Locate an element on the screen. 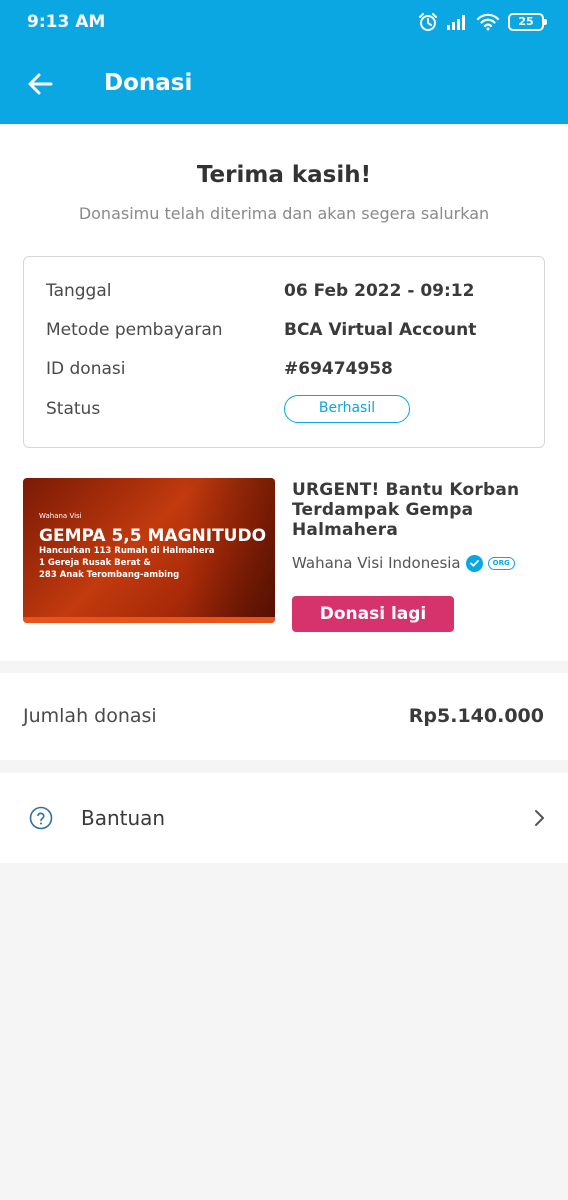  amount-label: Jumlah donasi is located at coordinates (90, 716).